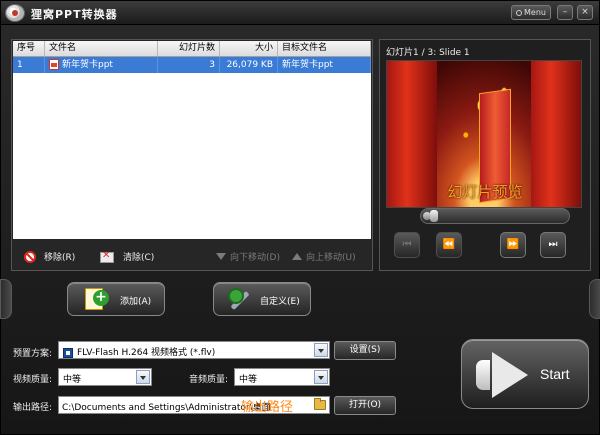  I want to click on skip-forward-icon: ⏭, so click(553, 244).